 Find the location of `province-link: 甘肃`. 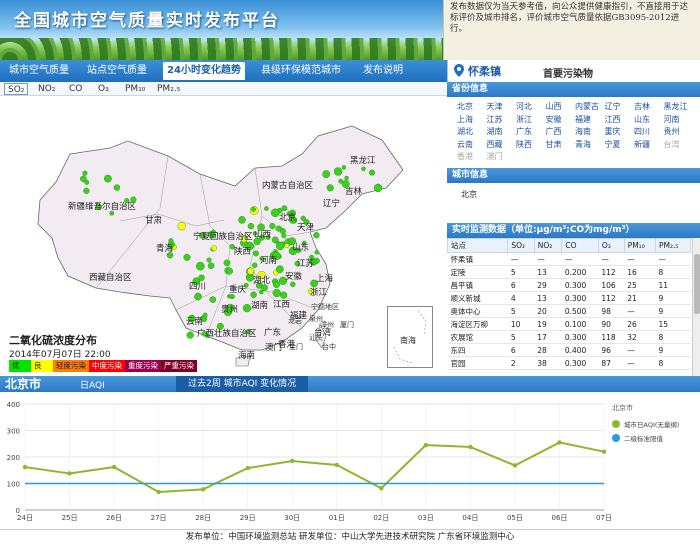

province-link: 甘肃 is located at coordinates (554, 144).